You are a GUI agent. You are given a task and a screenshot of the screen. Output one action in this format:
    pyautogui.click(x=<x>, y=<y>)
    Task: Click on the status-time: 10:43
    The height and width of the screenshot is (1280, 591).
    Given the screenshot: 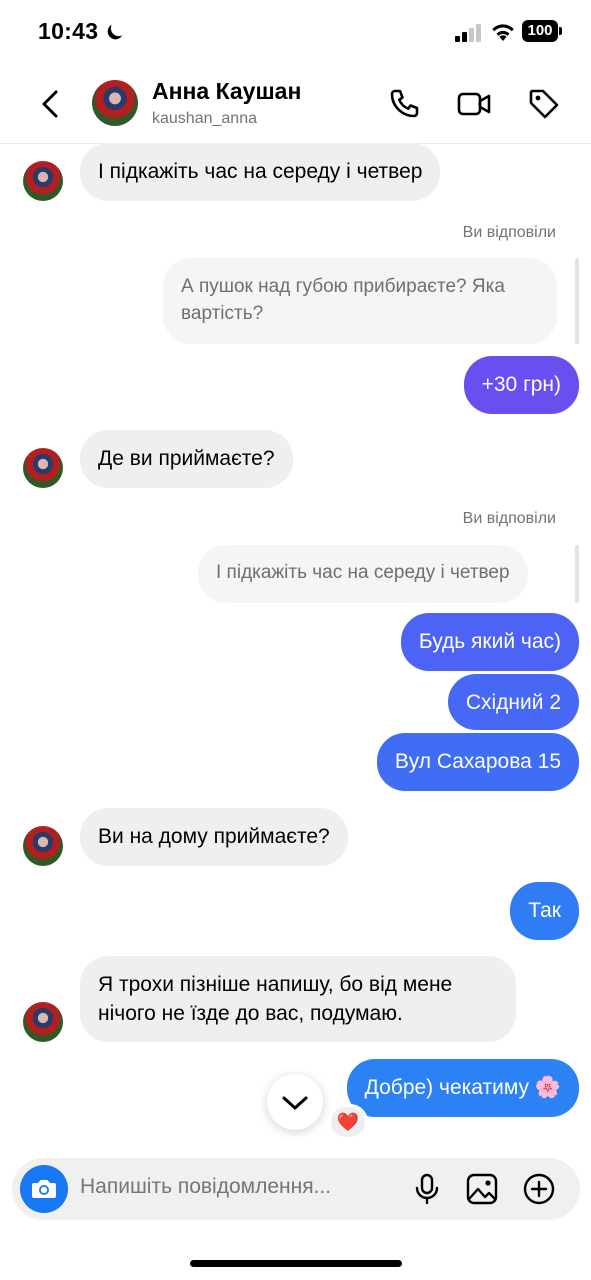 What is the action you would take?
    pyautogui.click(x=68, y=31)
    